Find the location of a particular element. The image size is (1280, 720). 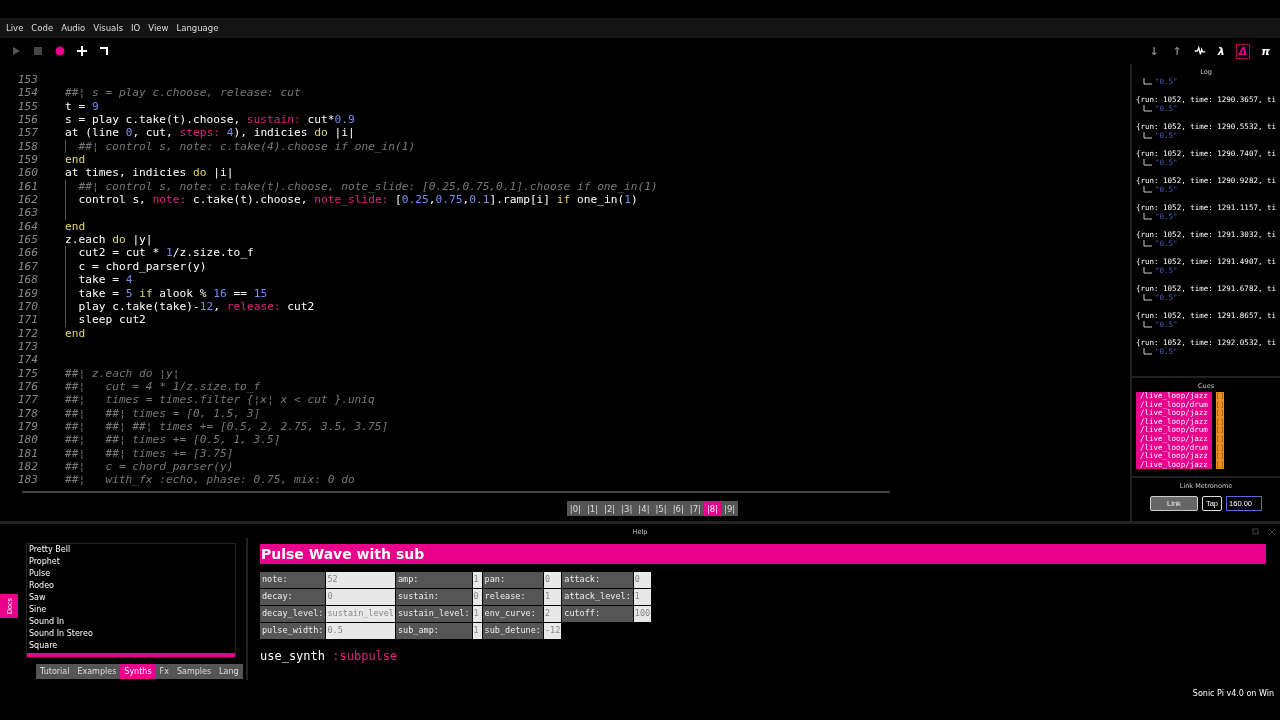

synth-item: Rodeo is located at coordinates (132, 586).